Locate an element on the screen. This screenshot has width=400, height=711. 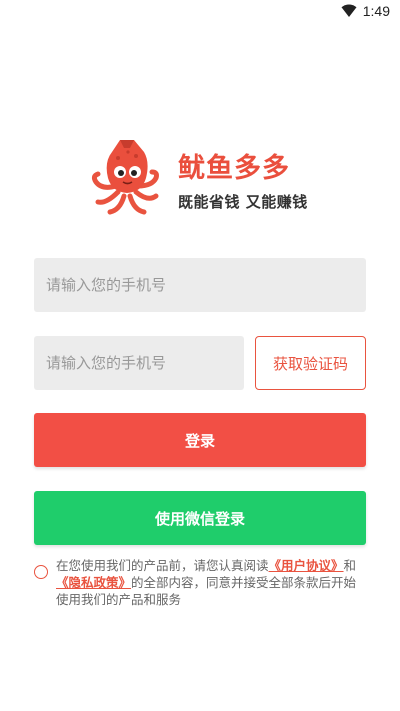
status-time: 1:49 is located at coordinates (376, 11).